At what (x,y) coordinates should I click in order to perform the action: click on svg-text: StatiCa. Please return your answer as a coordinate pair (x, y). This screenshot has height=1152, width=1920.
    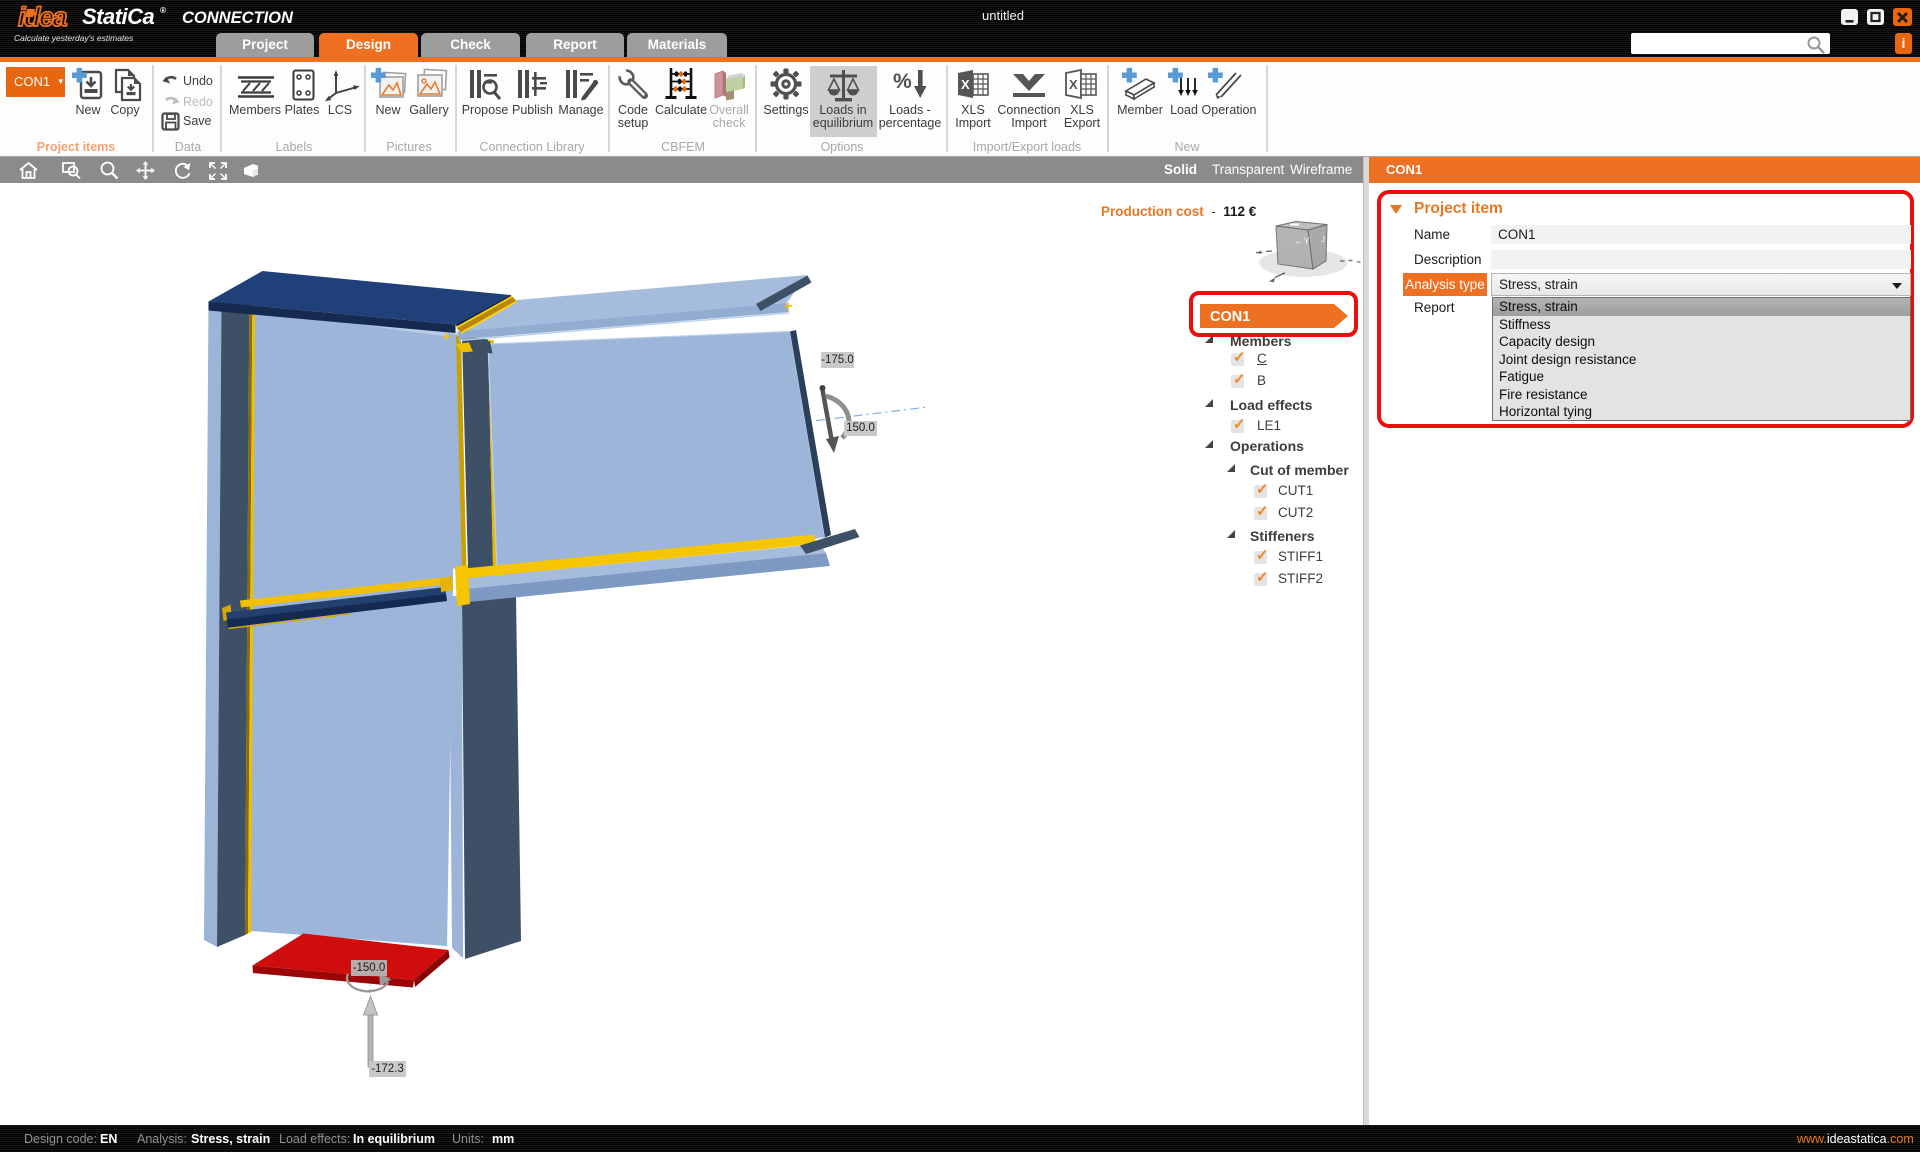
    Looking at the image, I should click on (118, 16).